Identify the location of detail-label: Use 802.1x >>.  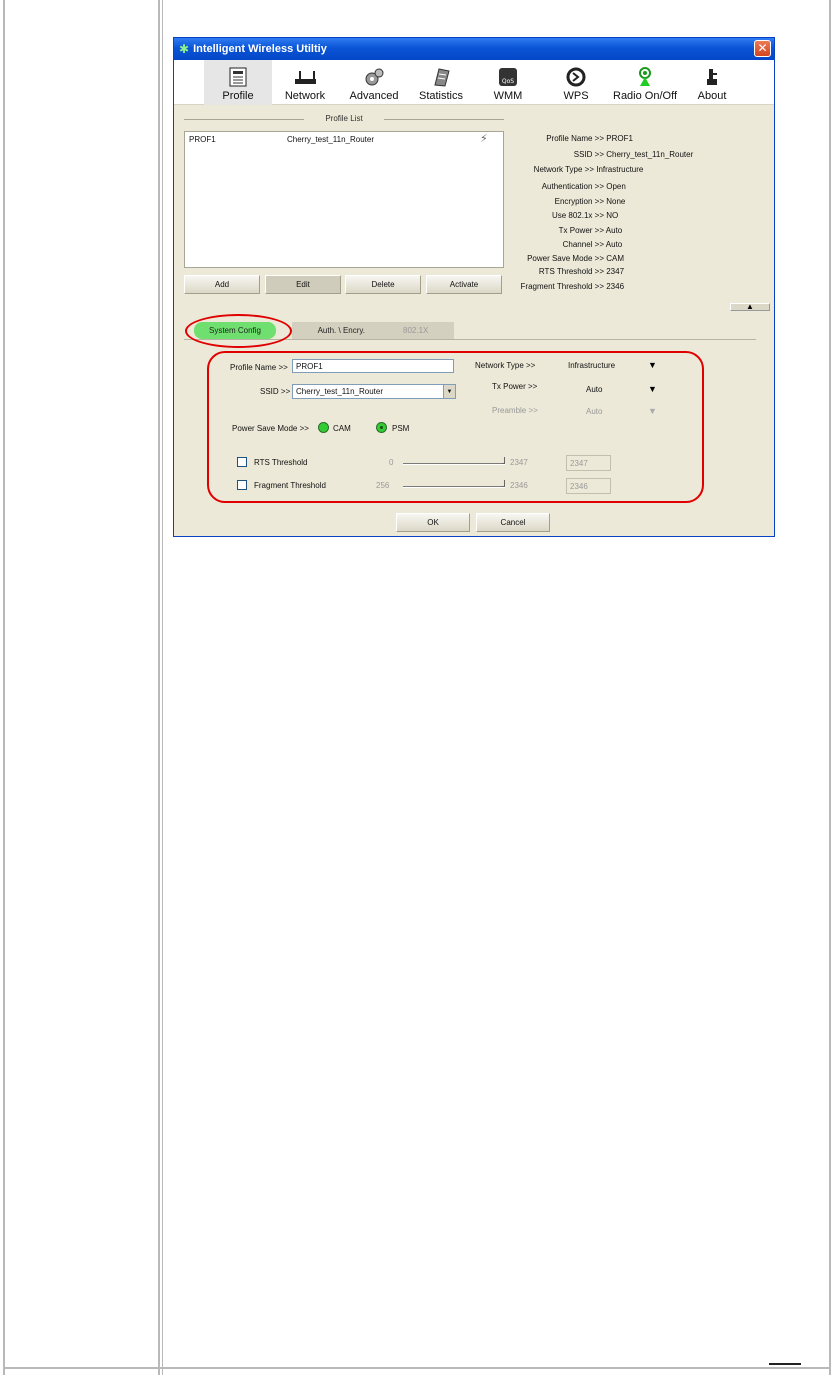
(577, 215).